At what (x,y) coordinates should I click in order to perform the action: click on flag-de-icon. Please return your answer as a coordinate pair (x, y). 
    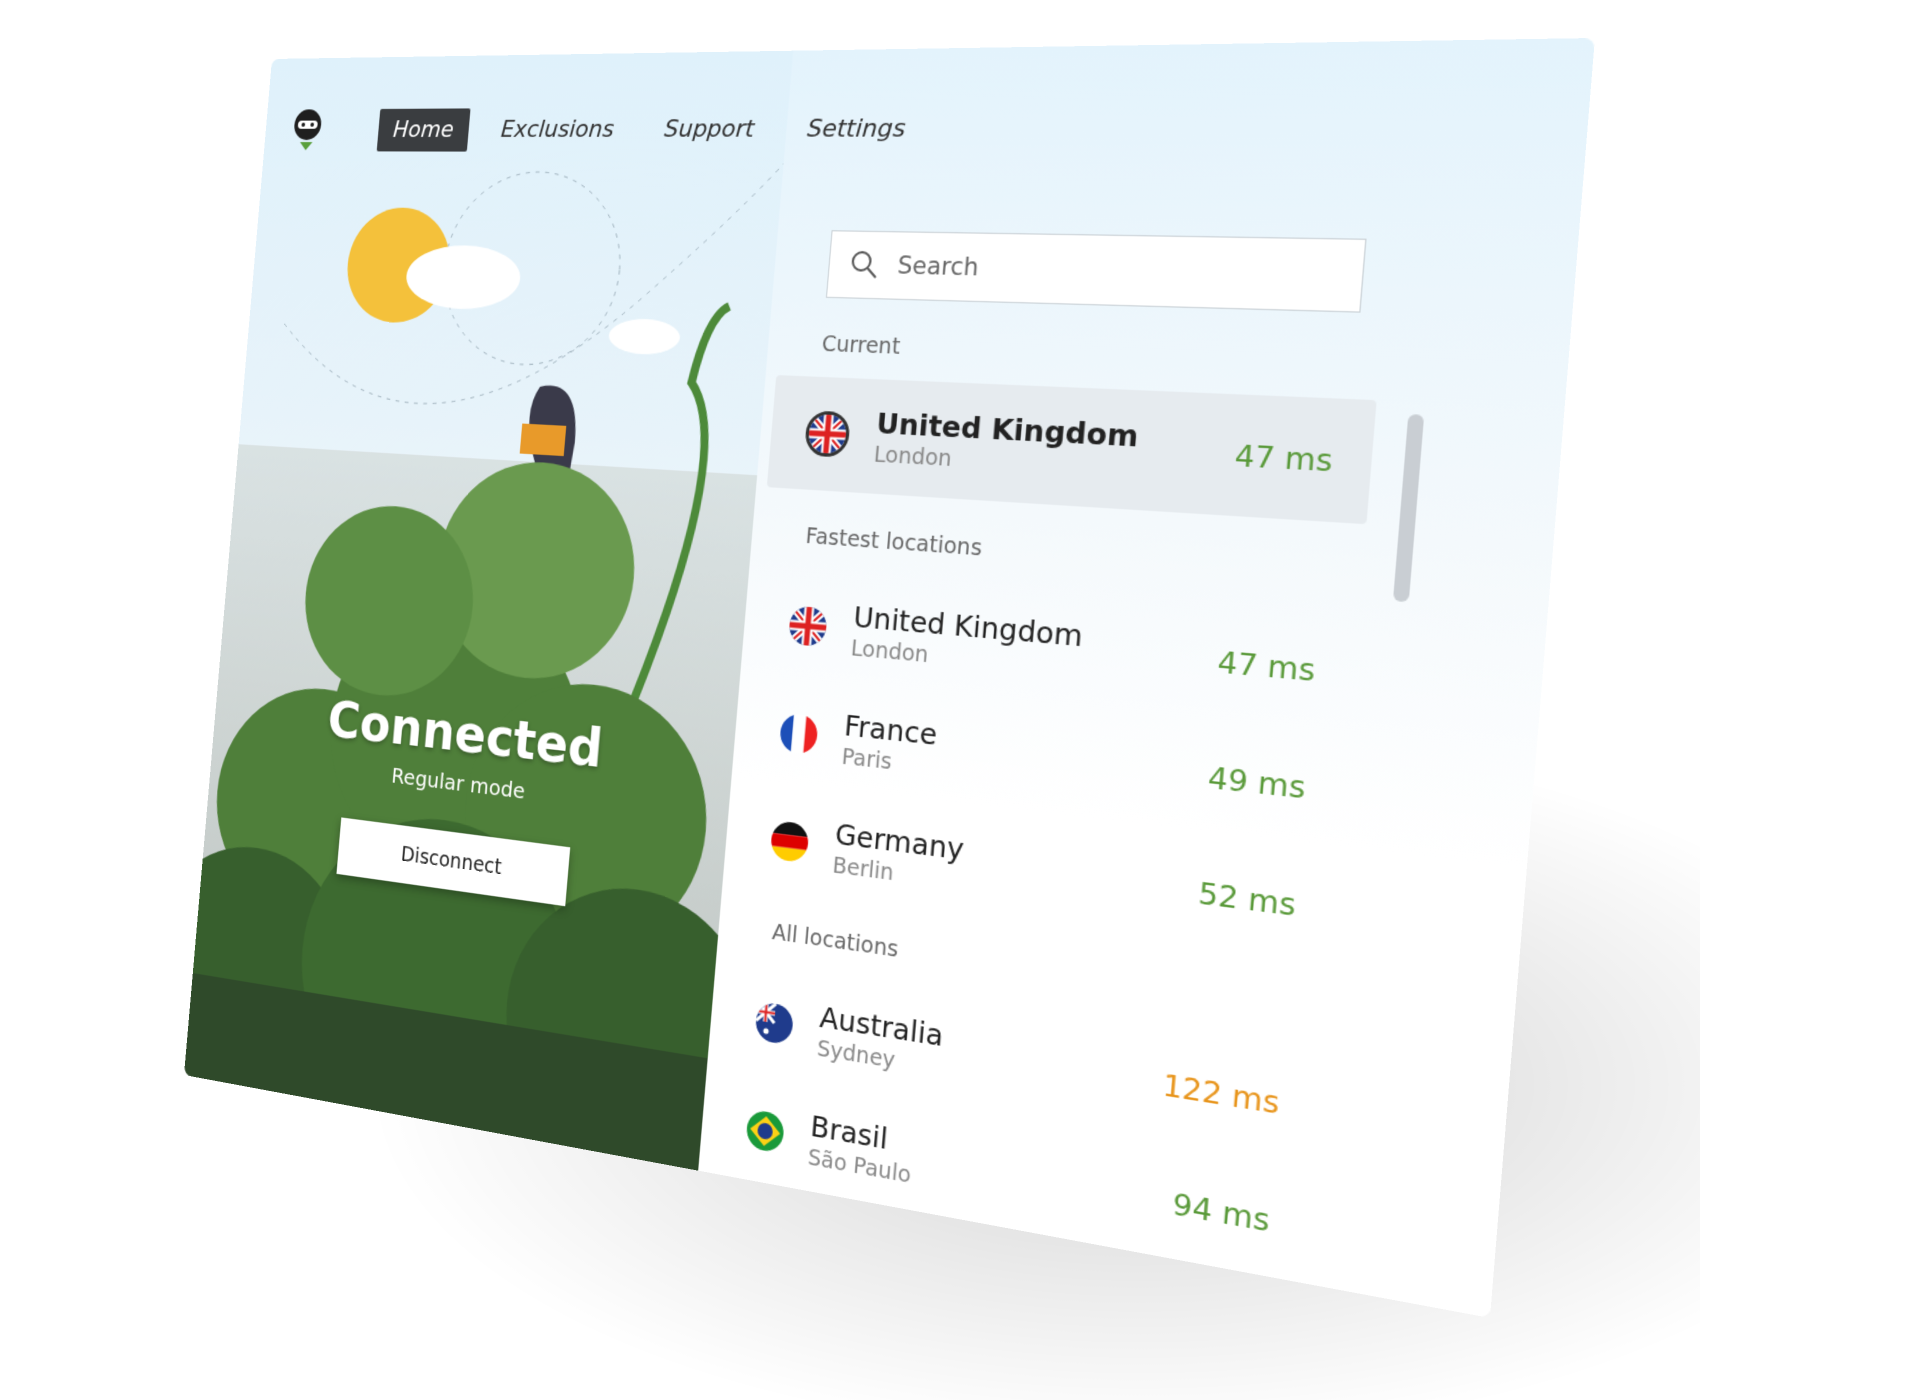
    Looking at the image, I should click on (789, 842).